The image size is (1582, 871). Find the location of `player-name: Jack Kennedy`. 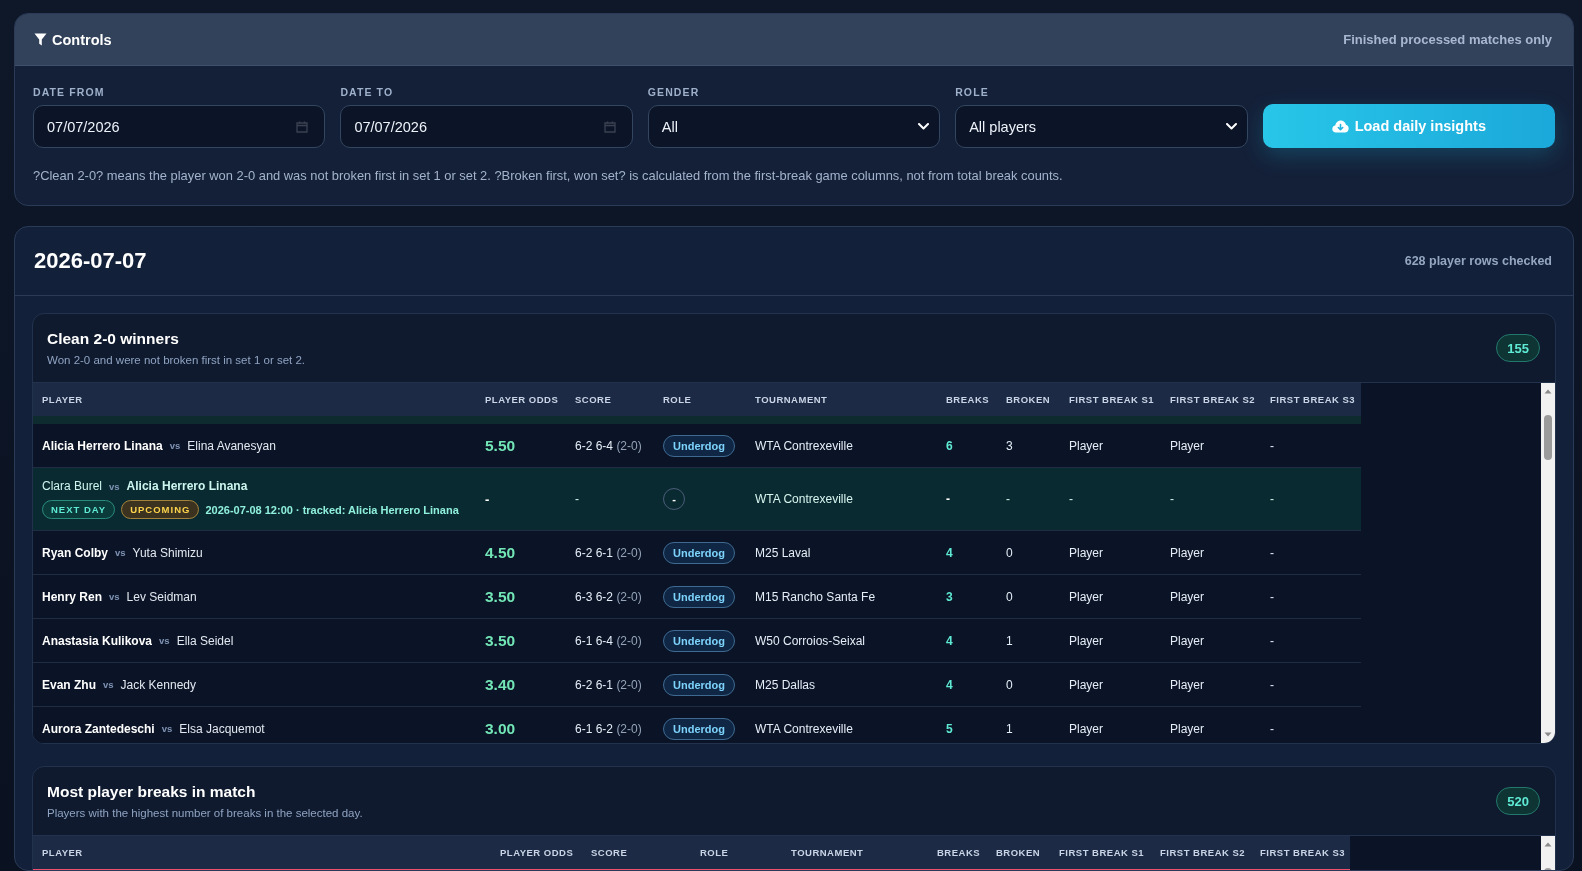

player-name: Jack Kennedy is located at coordinates (158, 684).